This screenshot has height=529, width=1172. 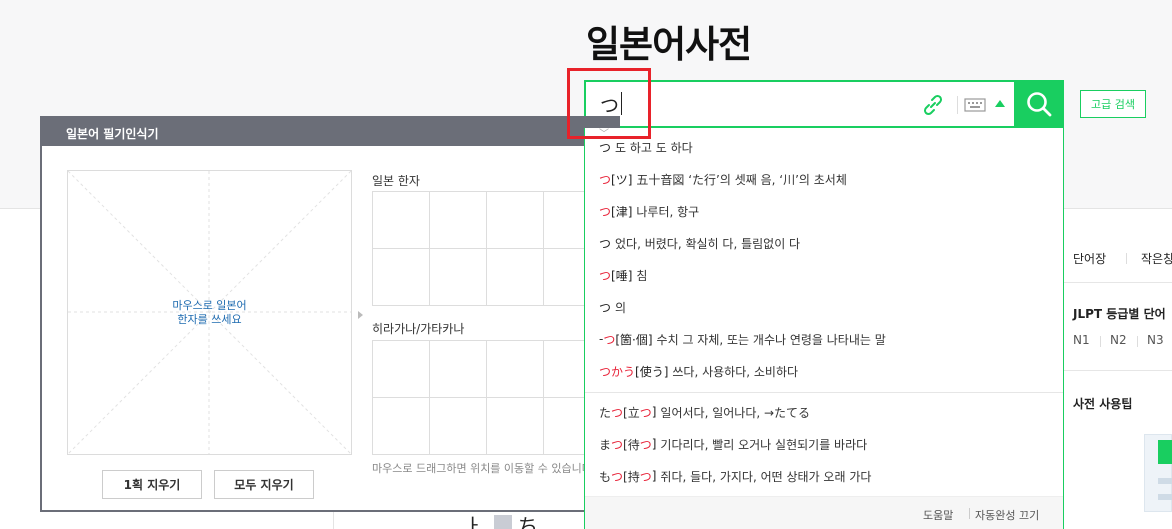 I want to click on help-link: 도움말, so click(x=938, y=515).